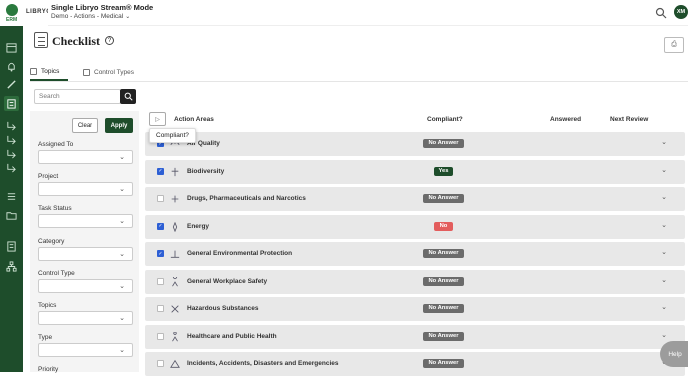  What do you see at coordinates (85, 318) in the screenshot?
I see `topics-select: ⌄` at bounding box center [85, 318].